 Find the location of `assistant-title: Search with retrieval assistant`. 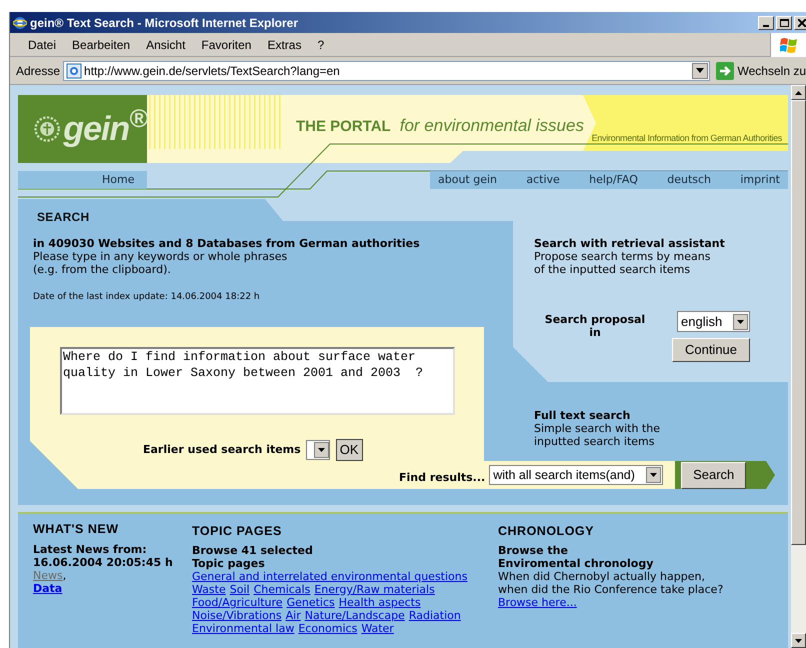

assistant-title: Search with retrieval assistant is located at coordinates (629, 243).